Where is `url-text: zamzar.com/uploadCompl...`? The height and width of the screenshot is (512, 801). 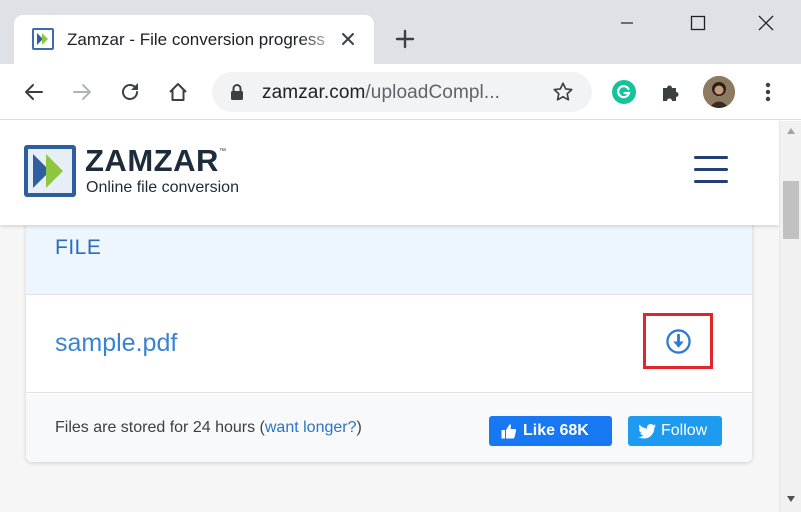 url-text: zamzar.com/uploadCompl... is located at coordinates (381, 93).